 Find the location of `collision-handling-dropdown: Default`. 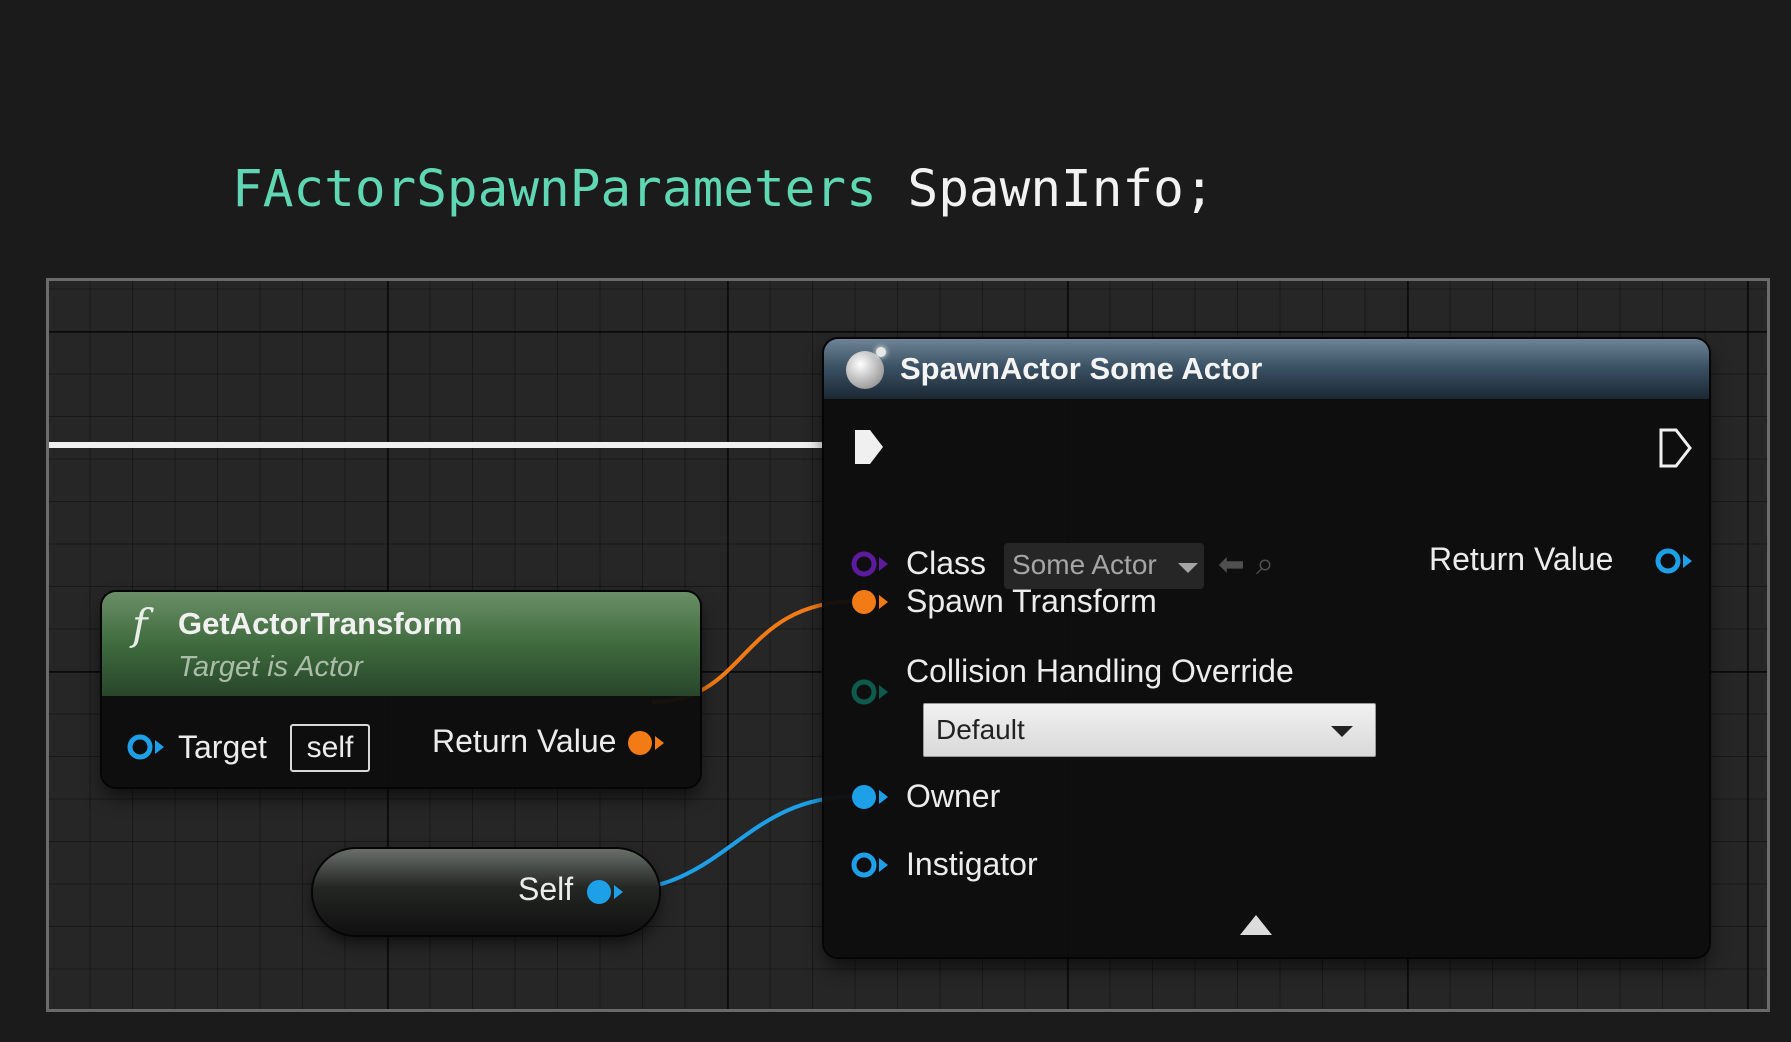

collision-handling-dropdown: Default is located at coordinates (1149, 730).